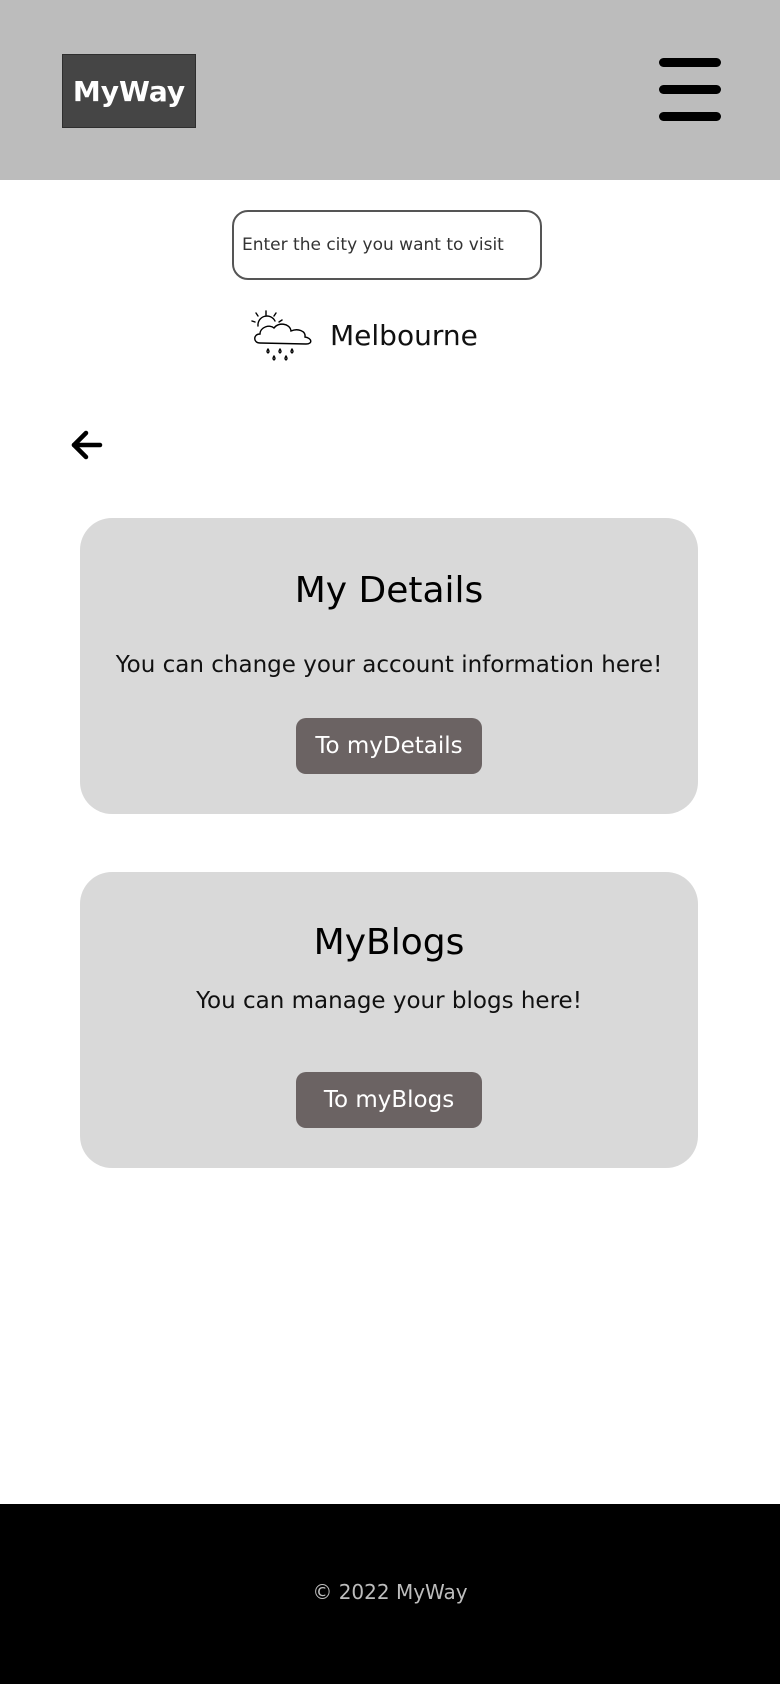 This screenshot has height=1684, width=780. I want to click on hamburger-menu-icon, so click(690, 90).